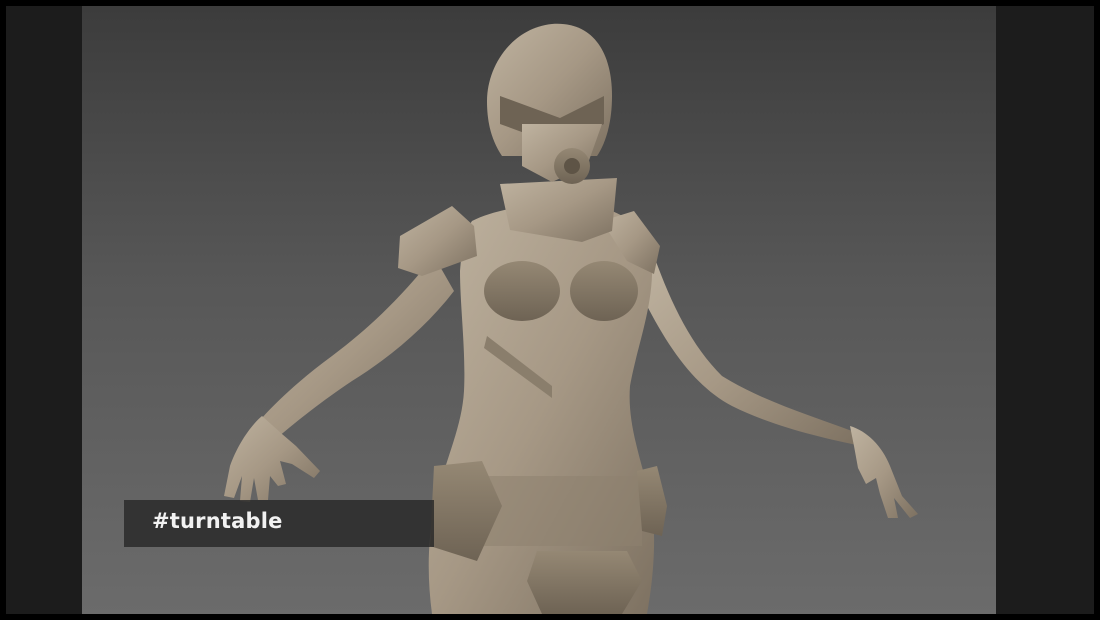 This screenshot has height=620, width=1100. I want to click on figure-left-arm, so click(339, 379).